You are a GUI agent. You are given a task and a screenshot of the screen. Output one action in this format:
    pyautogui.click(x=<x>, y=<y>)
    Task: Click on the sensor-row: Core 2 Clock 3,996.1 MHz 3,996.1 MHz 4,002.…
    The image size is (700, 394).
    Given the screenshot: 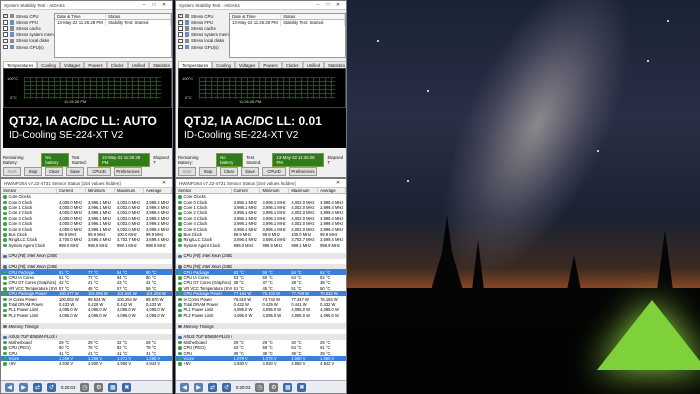 What is the action you would take?
    pyautogui.click(x=261, y=212)
    